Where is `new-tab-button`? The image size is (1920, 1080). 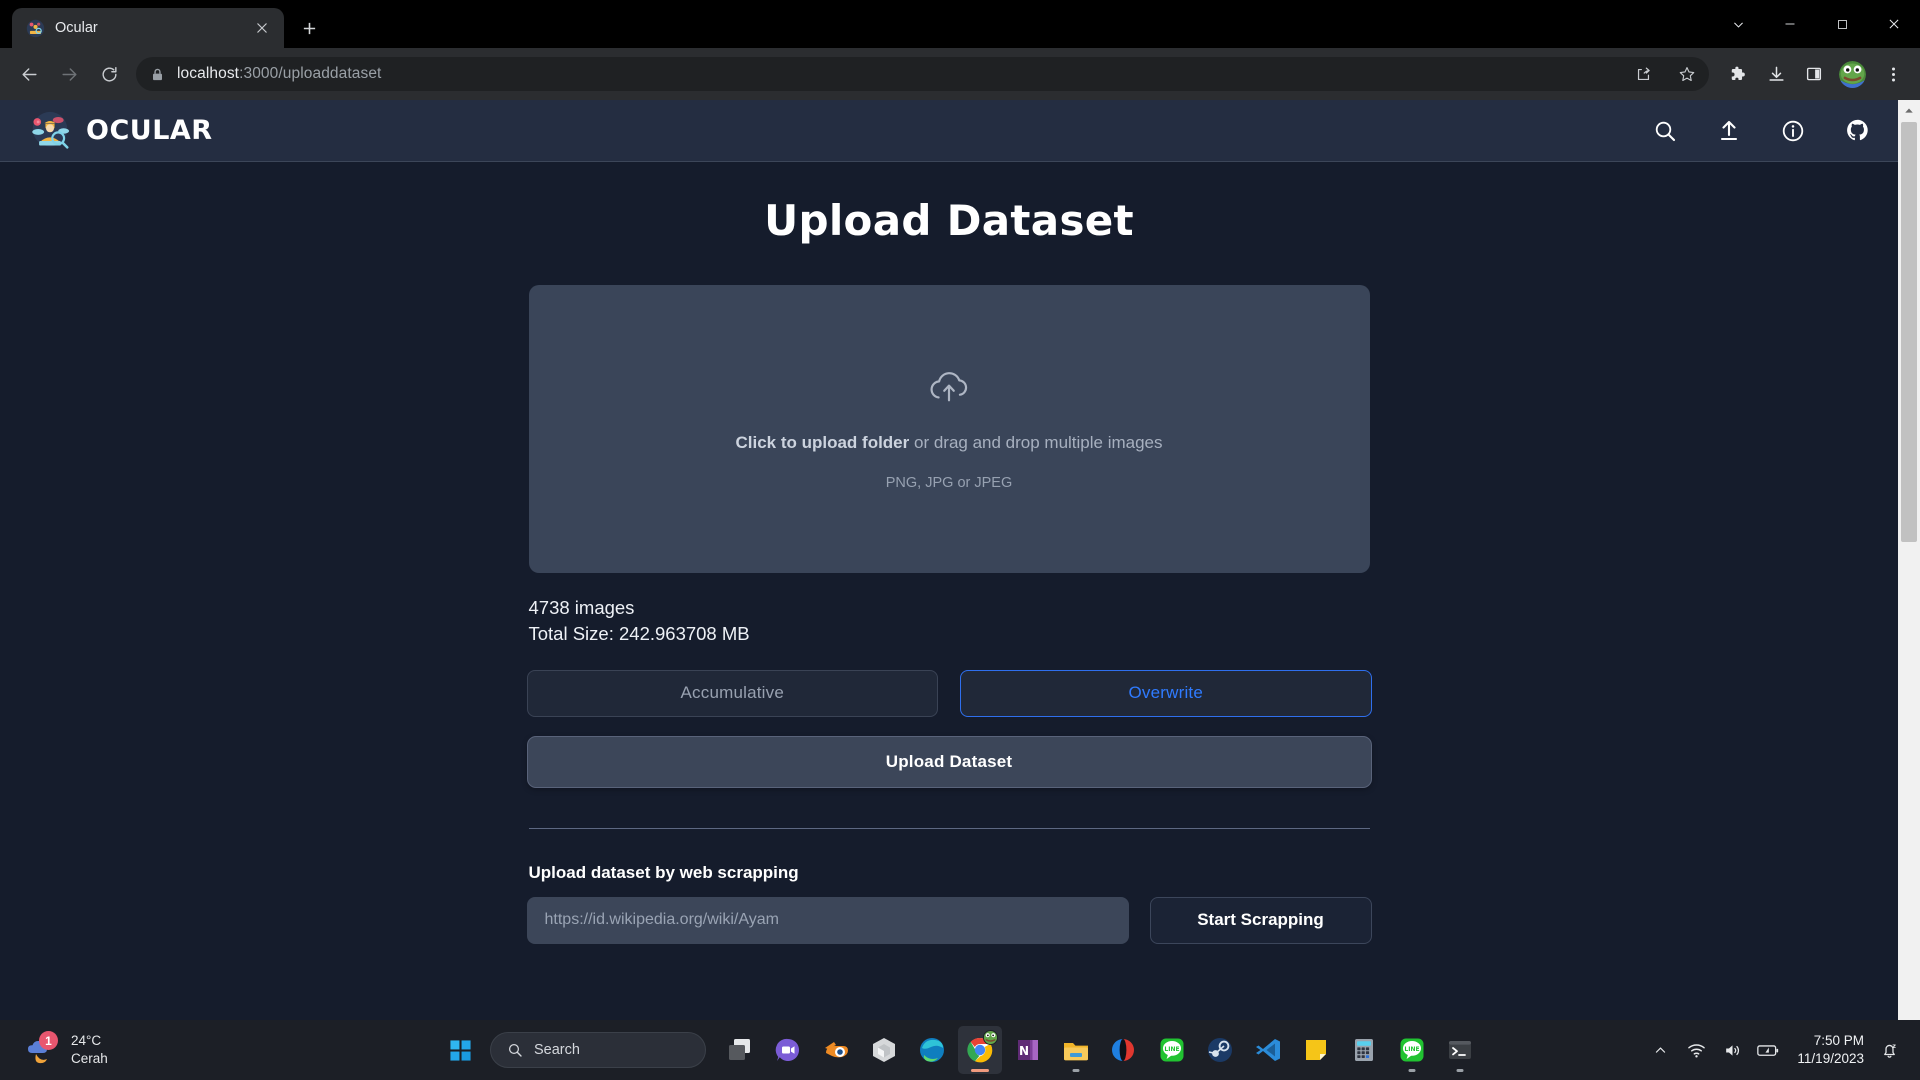 new-tab-button is located at coordinates (309, 28).